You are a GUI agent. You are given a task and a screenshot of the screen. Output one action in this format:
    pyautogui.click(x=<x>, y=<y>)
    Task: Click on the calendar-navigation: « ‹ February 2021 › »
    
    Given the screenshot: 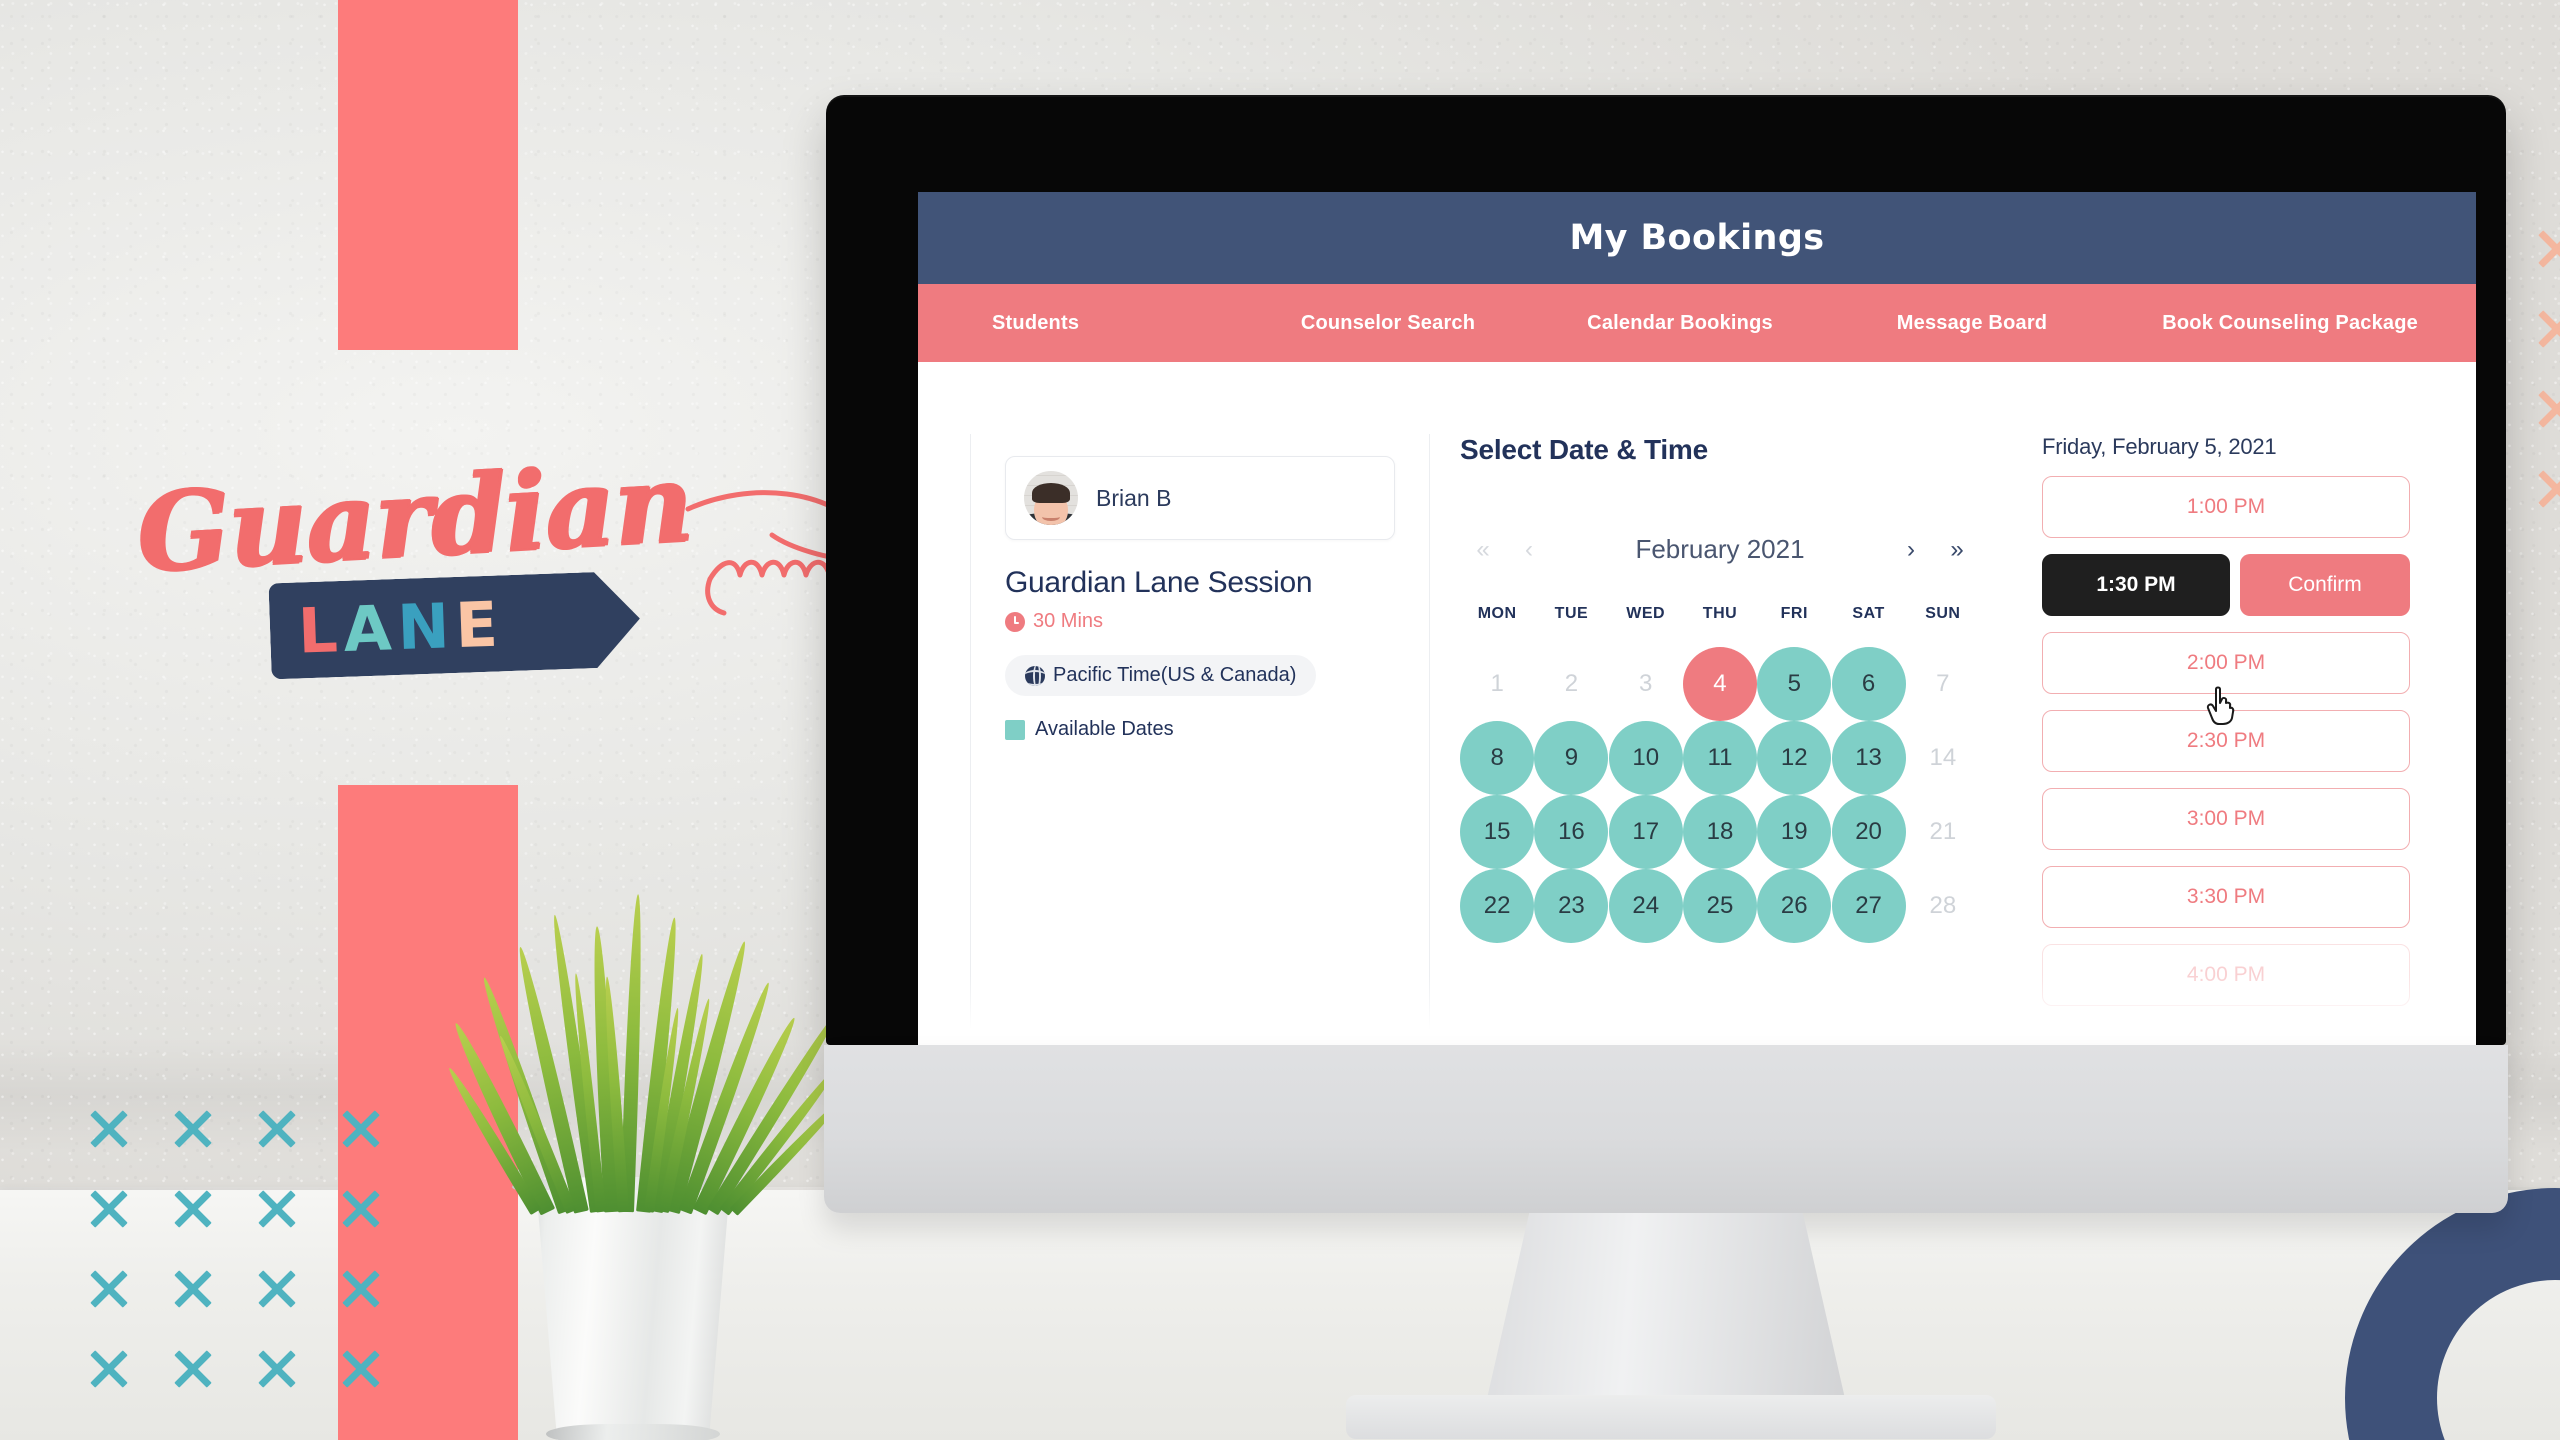 What is the action you would take?
    pyautogui.click(x=1720, y=549)
    